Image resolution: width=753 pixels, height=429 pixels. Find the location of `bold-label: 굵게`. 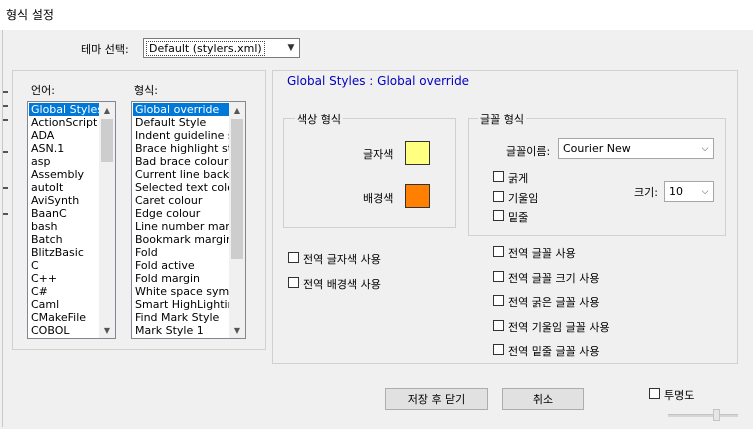

bold-label: 굵게 is located at coordinates (518, 178).